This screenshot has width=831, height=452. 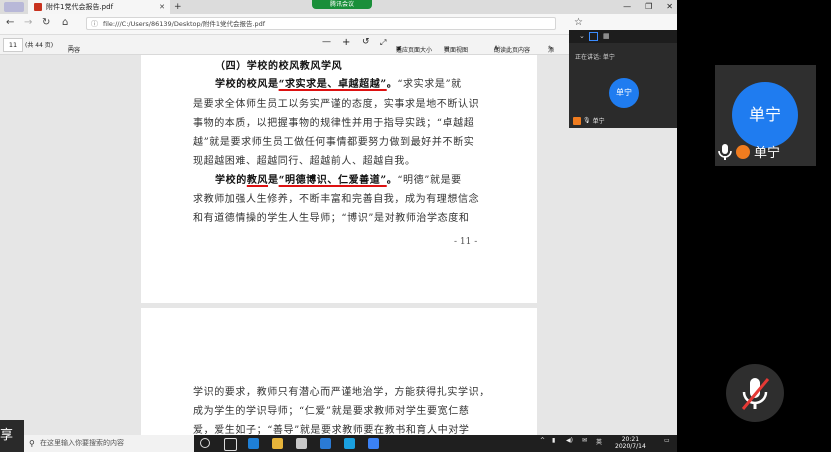 I want to click on mini-avatar: 单宁, so click(x=624, y=93).